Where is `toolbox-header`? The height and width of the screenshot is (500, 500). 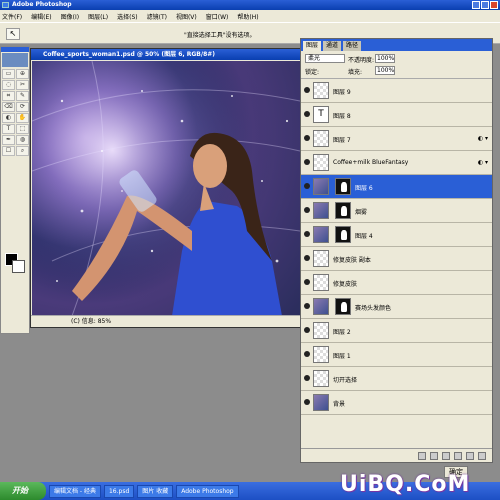
toolbox-header is located at coordinates (15, 49).